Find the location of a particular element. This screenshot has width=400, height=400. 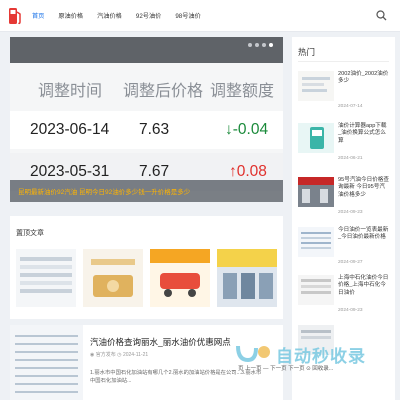

table-row: 2023-06-14 7.63 ↓-0.04 is located at coordinates (146, 130).